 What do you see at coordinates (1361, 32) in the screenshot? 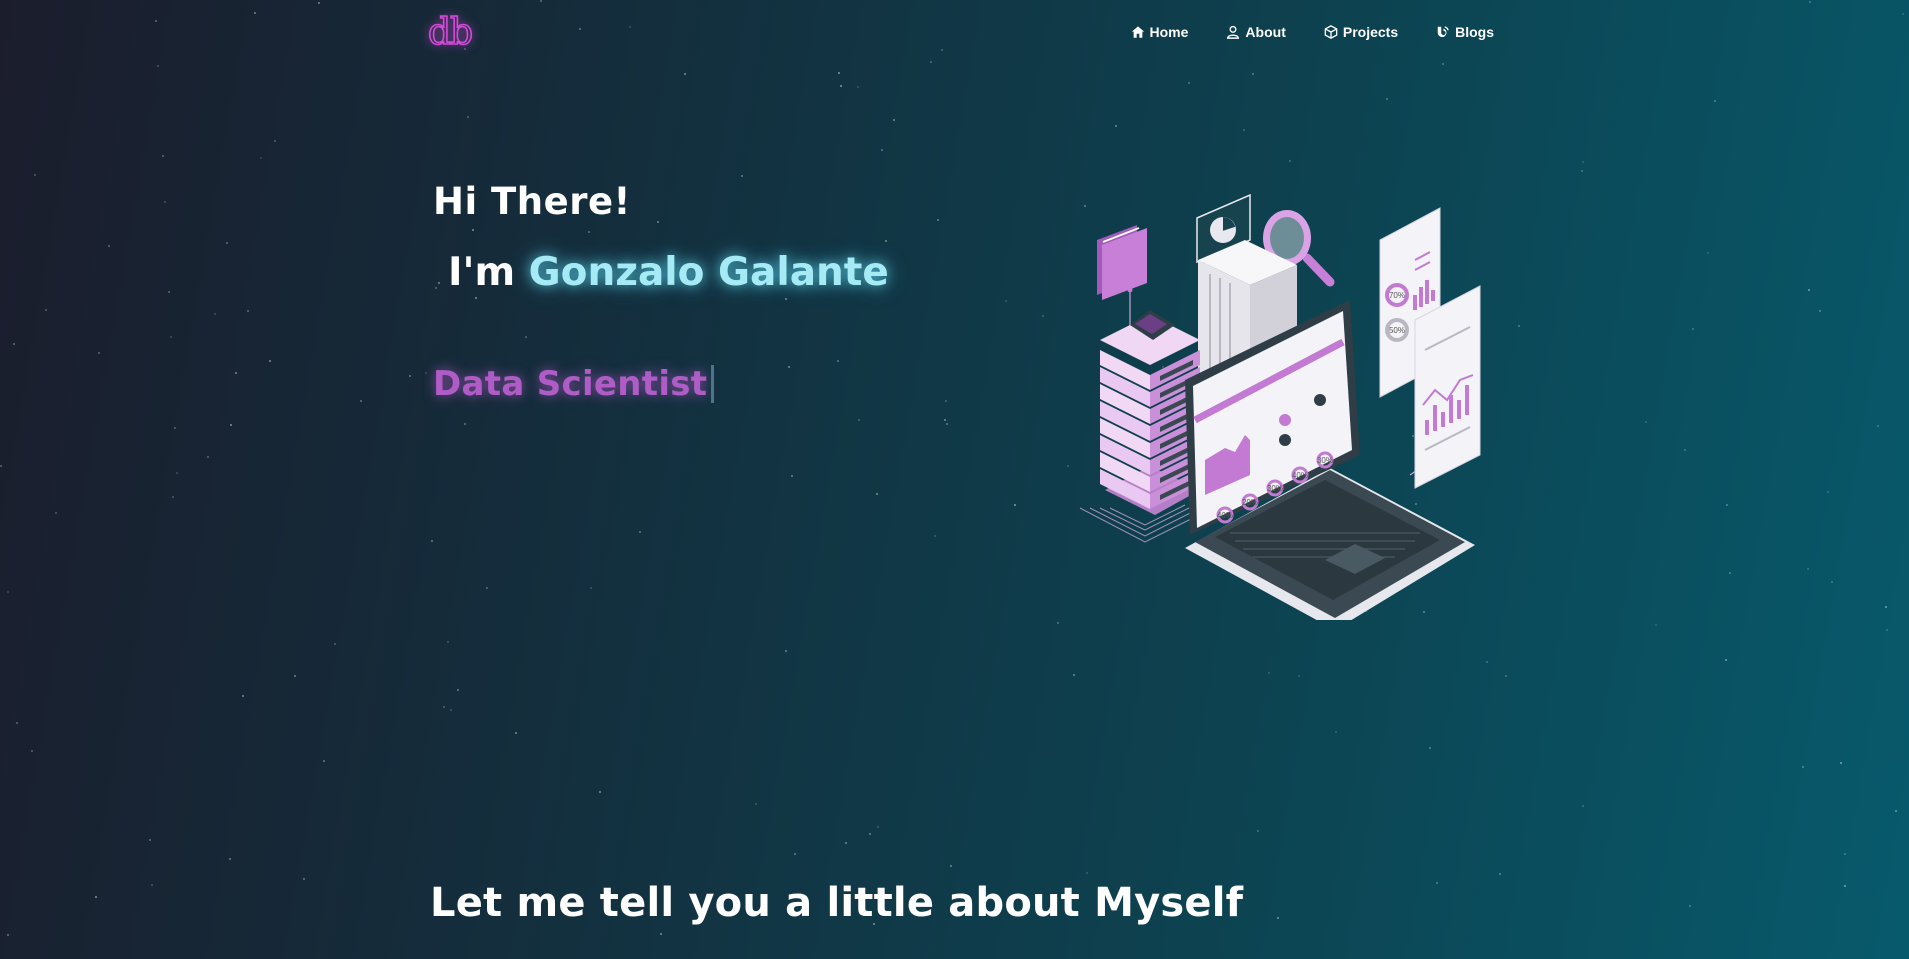
I see `nav-projects-link: Projects` at bounding box center [1361, 32].